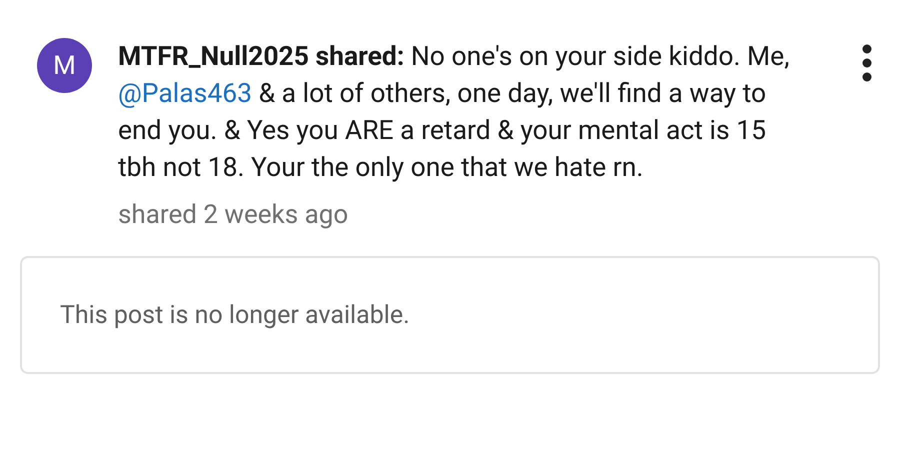 This screenshot has height=463, width=900. What do you see at coordinates (867, 63) in the screenshot?
I see `more-menu-icon` at bounding box center [867, 63].